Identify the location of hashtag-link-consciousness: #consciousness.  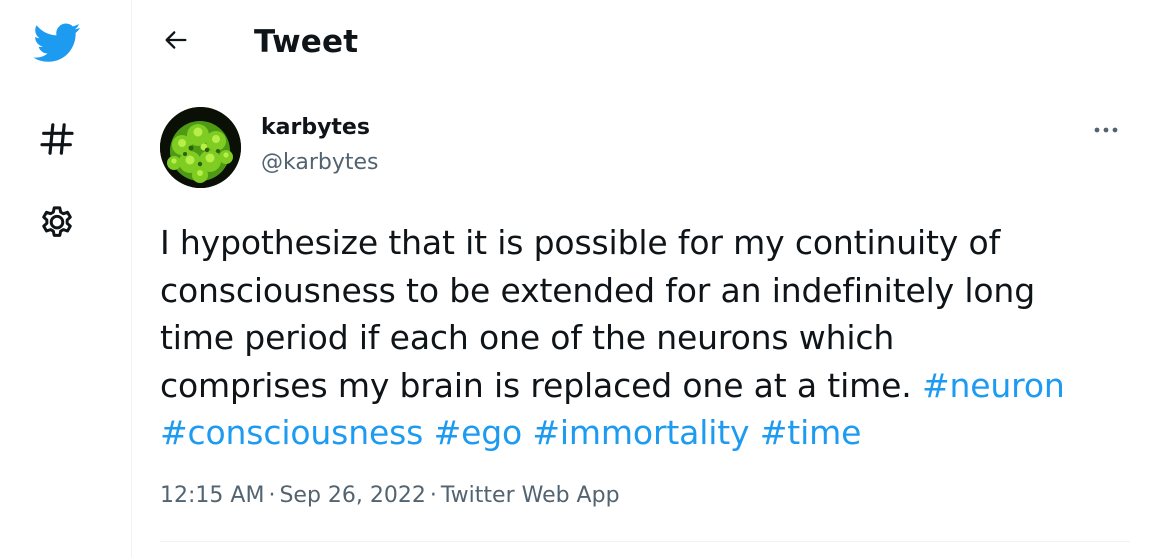
(291, 432).